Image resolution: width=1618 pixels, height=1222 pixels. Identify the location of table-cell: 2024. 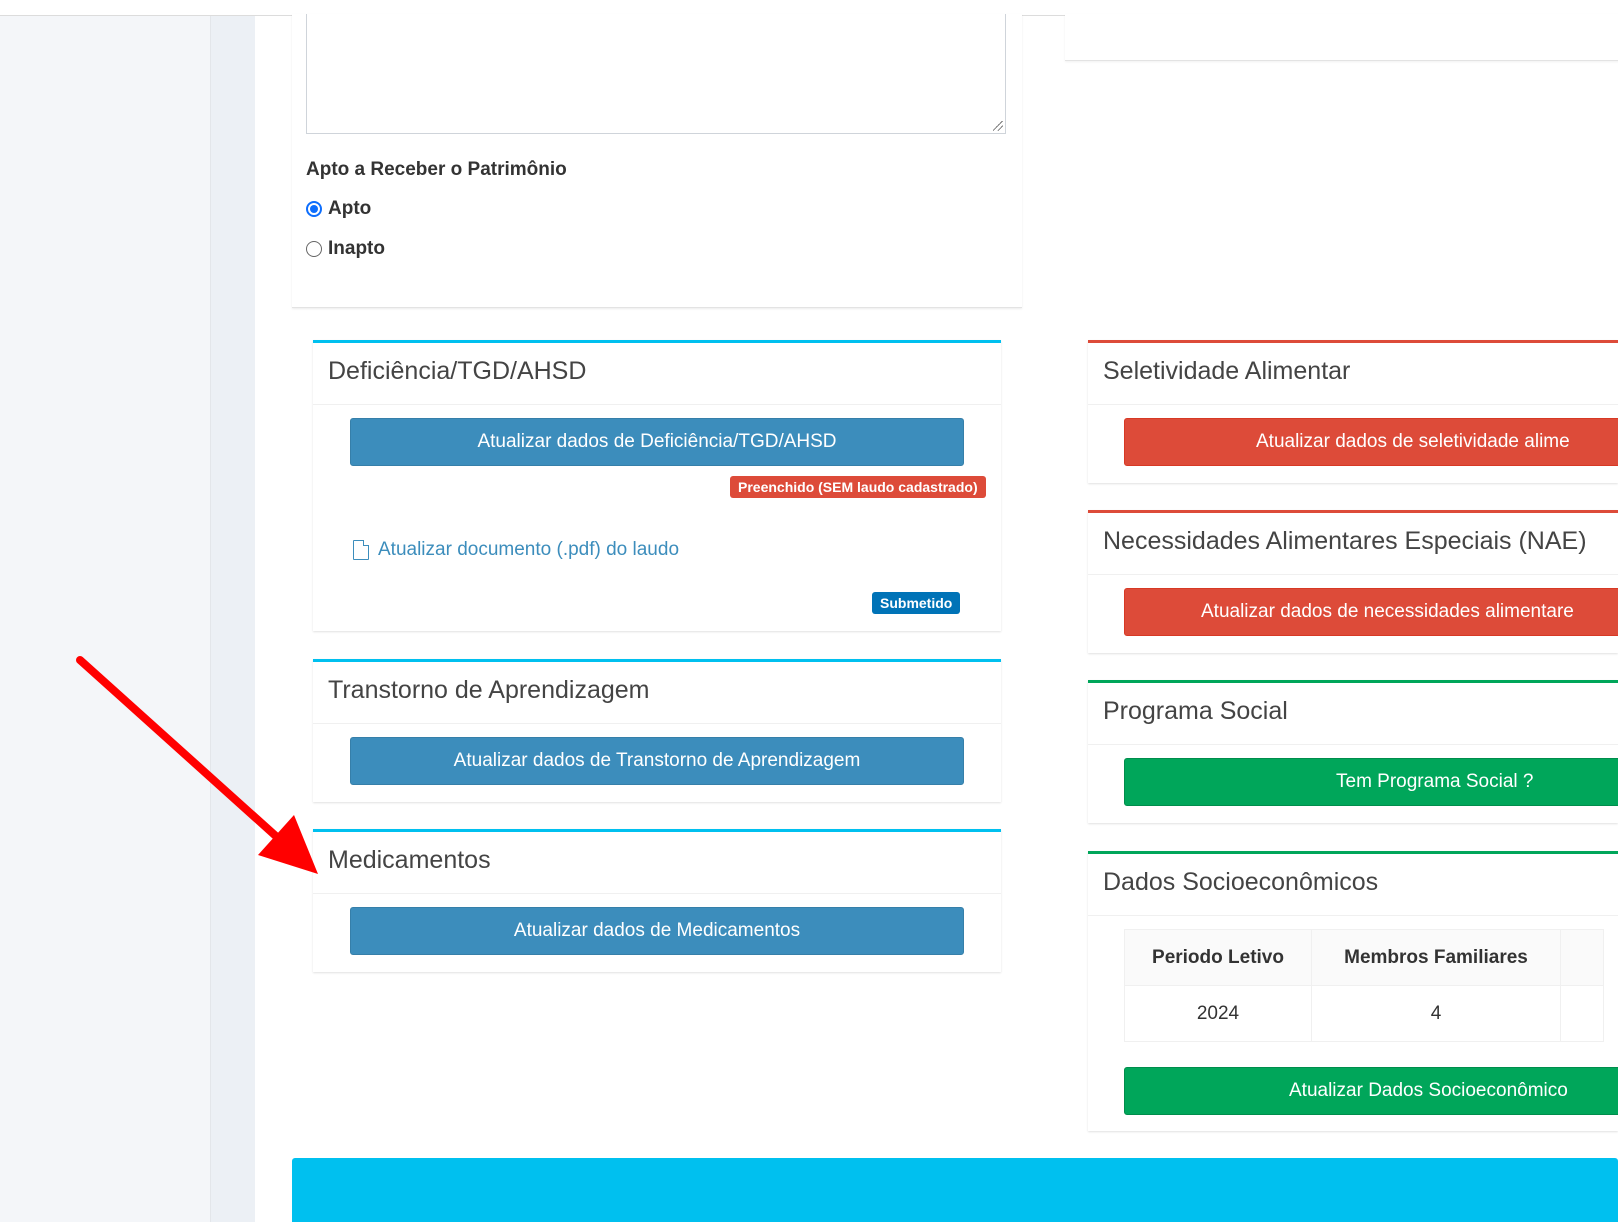
(1218, 1013).